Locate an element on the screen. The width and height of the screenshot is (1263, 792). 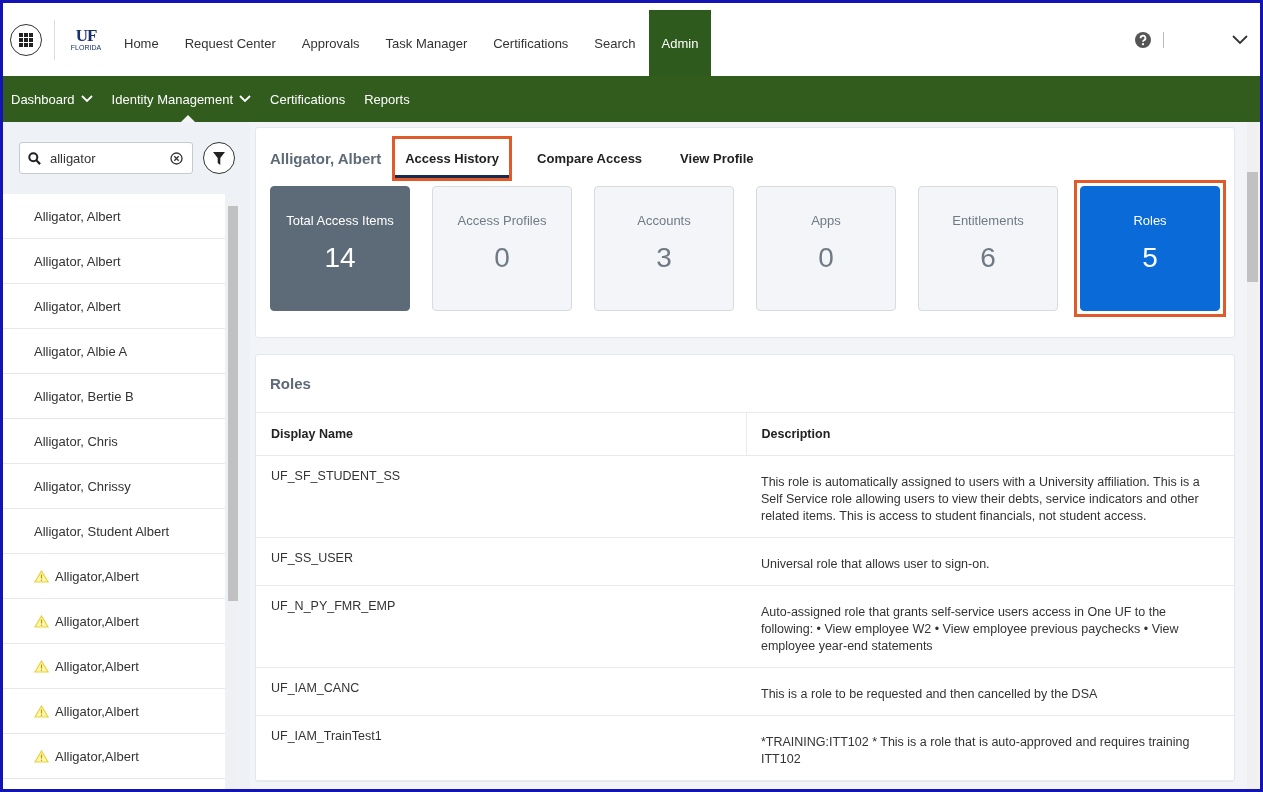
filter-button is located at coordinates (219, 158).